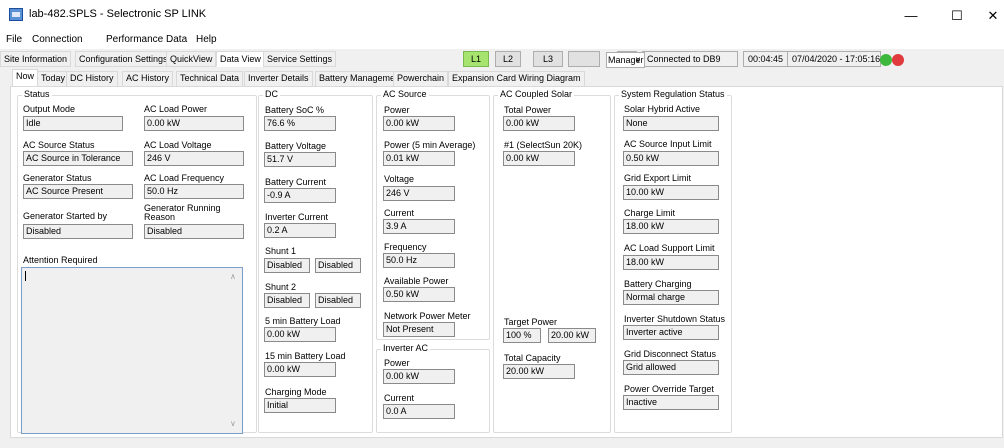 This screenshot has width=1004, height=448. Describe the element at coordinates (399, 213) in the screenshot. I see `ac-source-current-label: Current` at that location.